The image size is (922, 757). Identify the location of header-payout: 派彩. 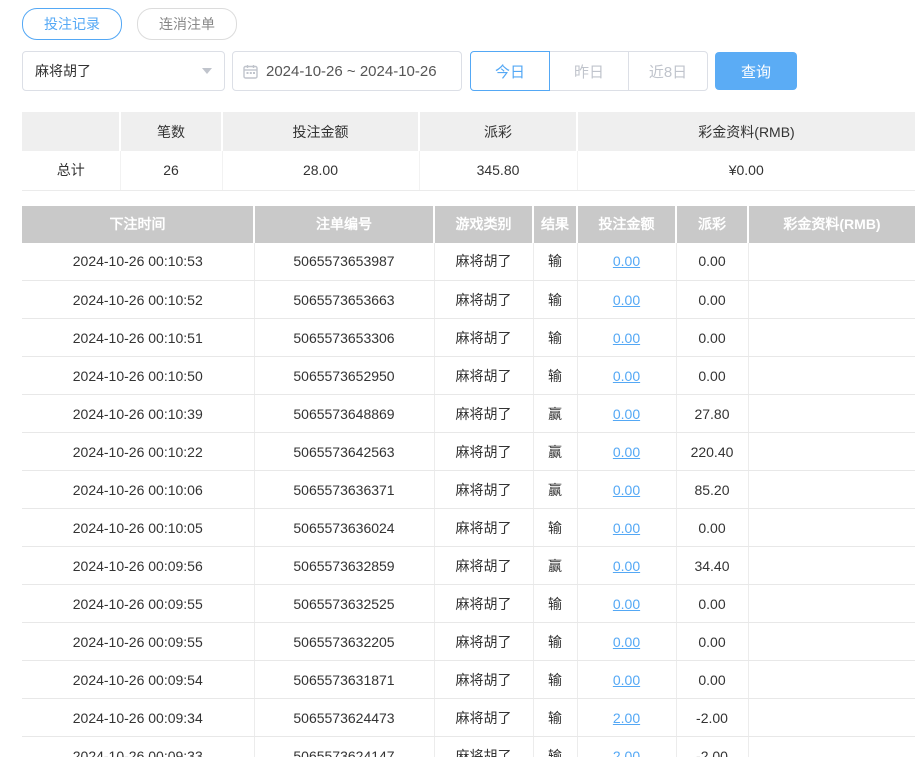
(712, 224).